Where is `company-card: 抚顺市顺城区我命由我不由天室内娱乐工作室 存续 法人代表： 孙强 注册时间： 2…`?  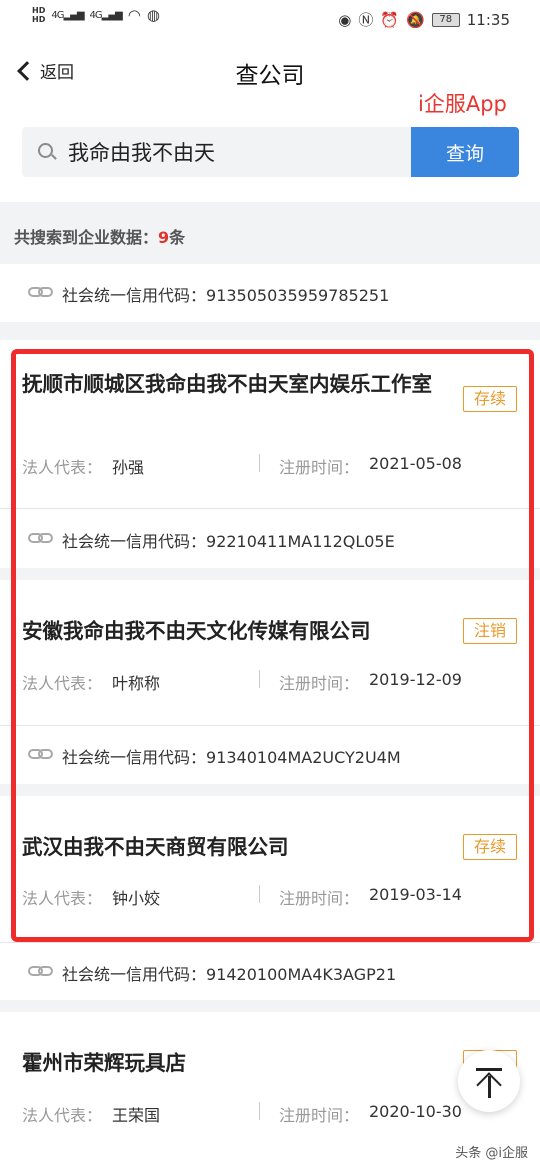 company-card: 抚顺市顺城区我命由我不由天室内娱乐工作室 存续 法人代表： 孙强 注册时间： 2… is located at coordinates (270, 424).